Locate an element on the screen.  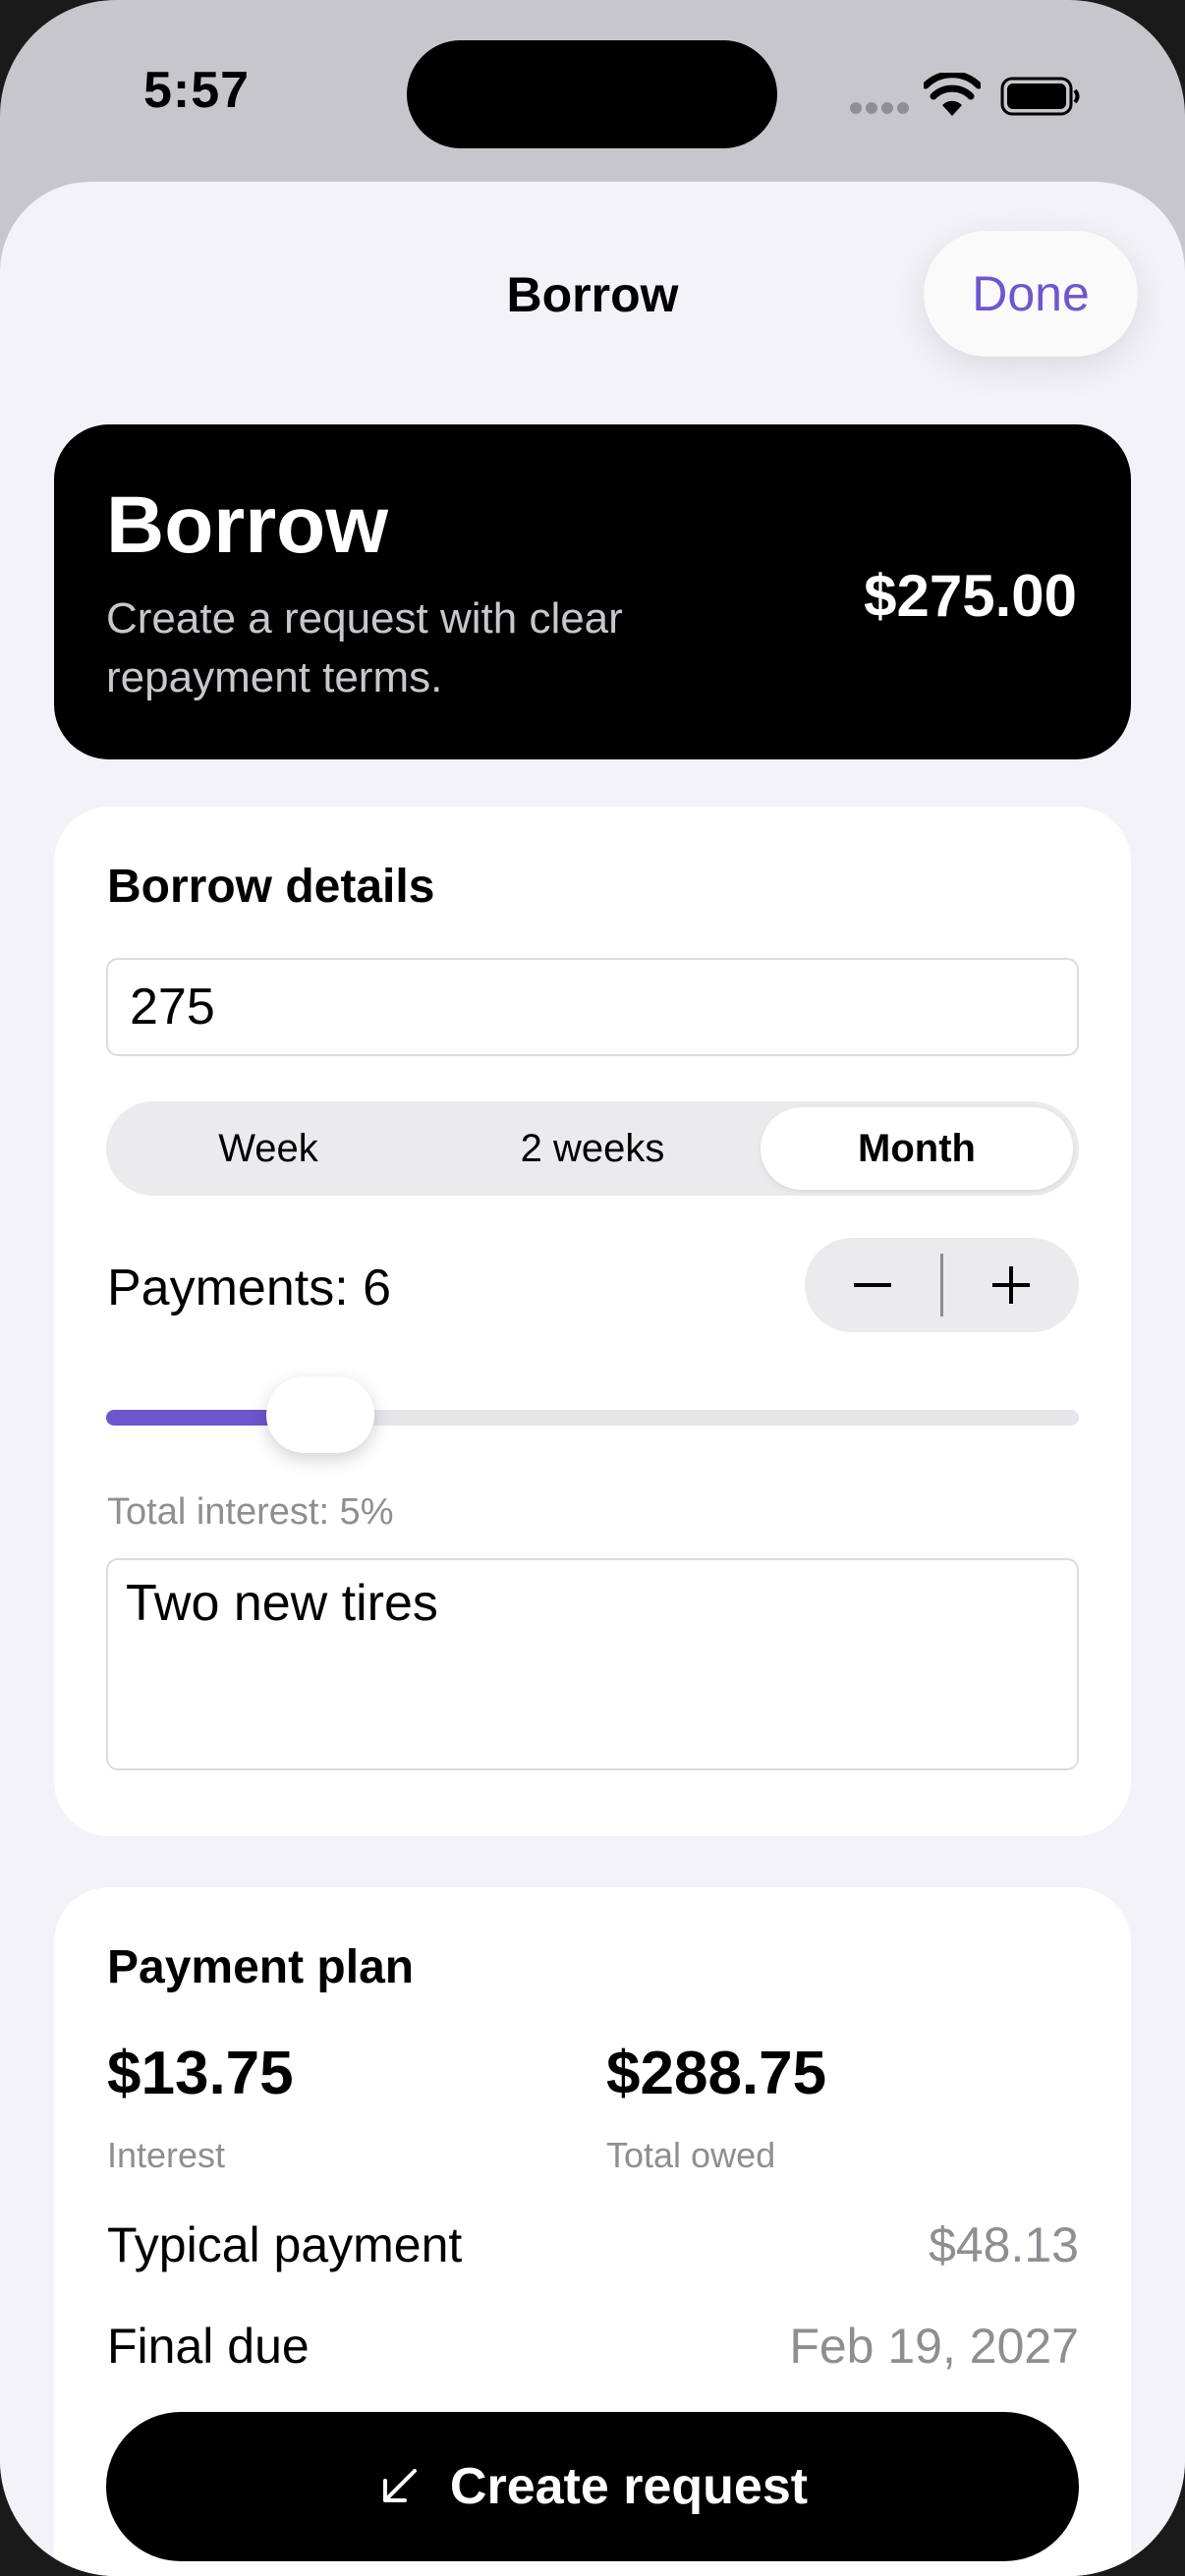
nav-title: Borrow is located at coordinates (592, 294).